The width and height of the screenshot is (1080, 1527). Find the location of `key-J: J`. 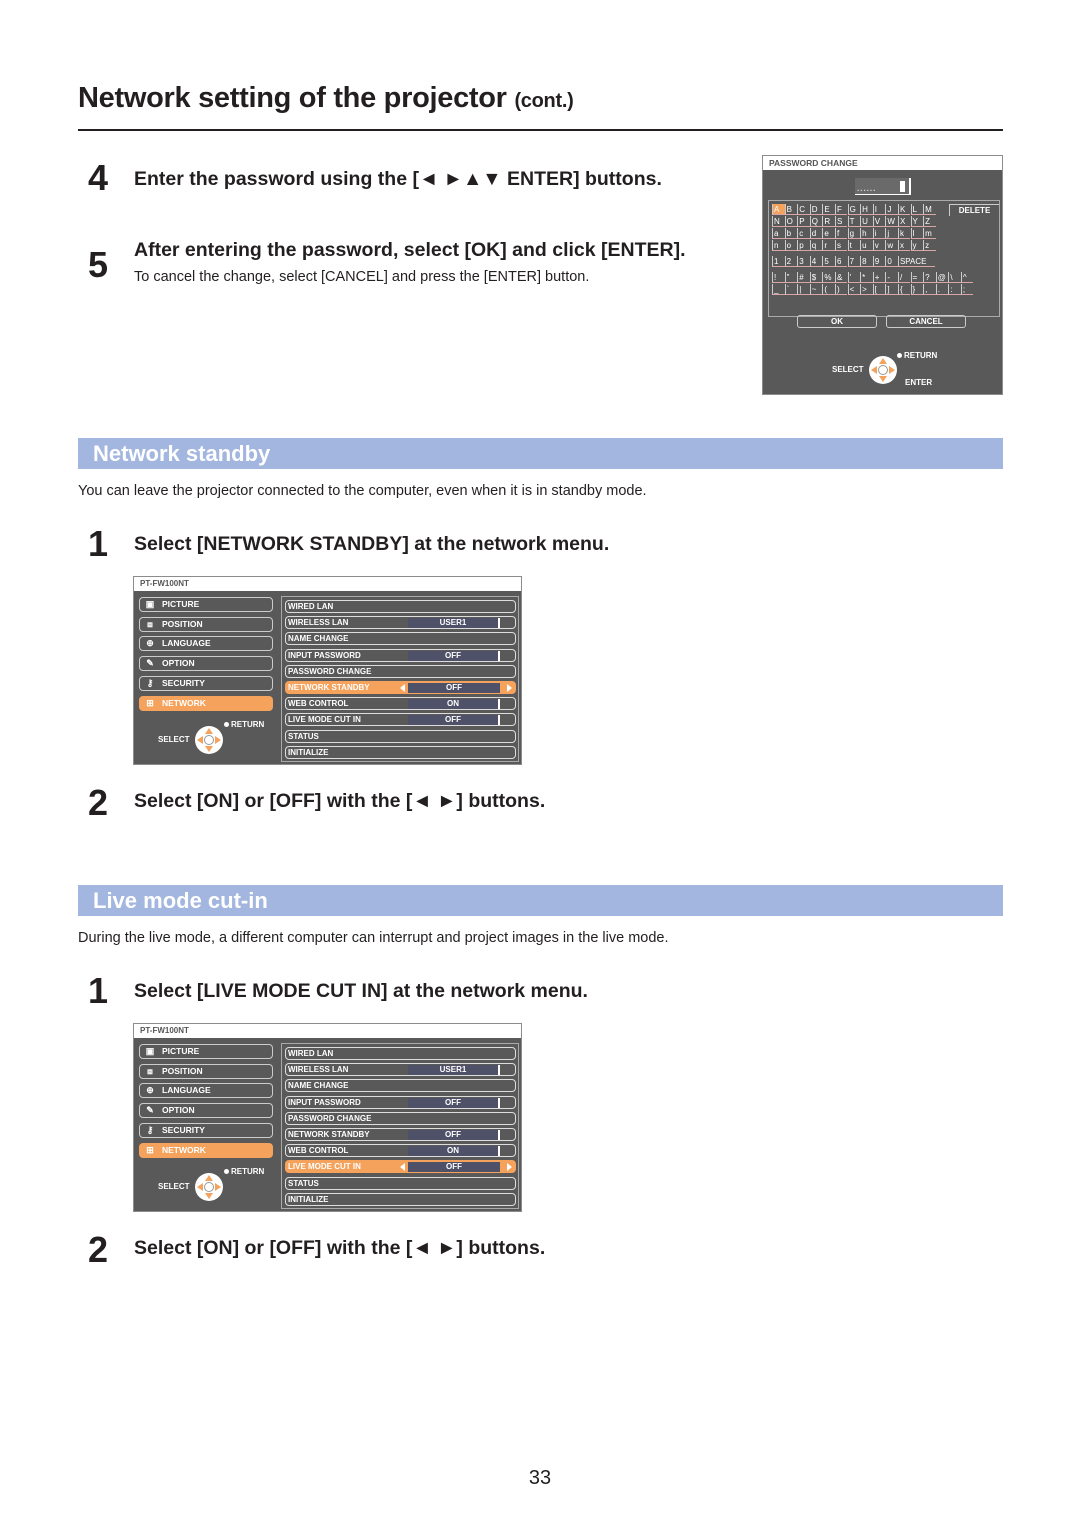

key-J: J is located at coordinates (891, 209).